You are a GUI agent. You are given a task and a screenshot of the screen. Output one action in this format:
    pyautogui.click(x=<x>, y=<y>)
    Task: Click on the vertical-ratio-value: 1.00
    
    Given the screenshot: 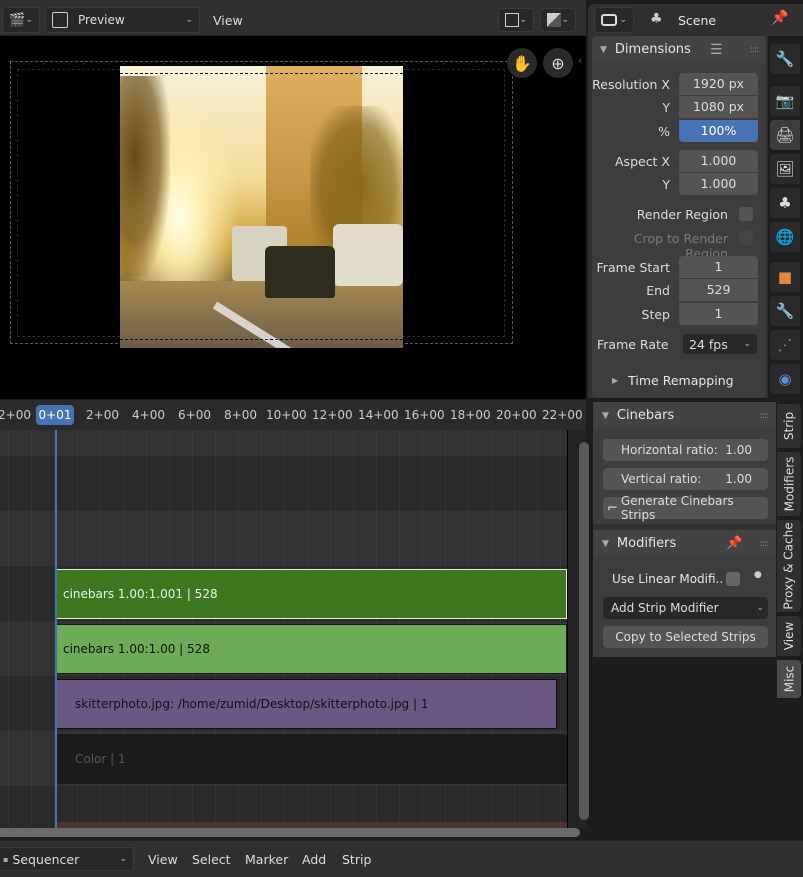 What is the action you would take?
    pyautogui.click(x=738, y=479)
    